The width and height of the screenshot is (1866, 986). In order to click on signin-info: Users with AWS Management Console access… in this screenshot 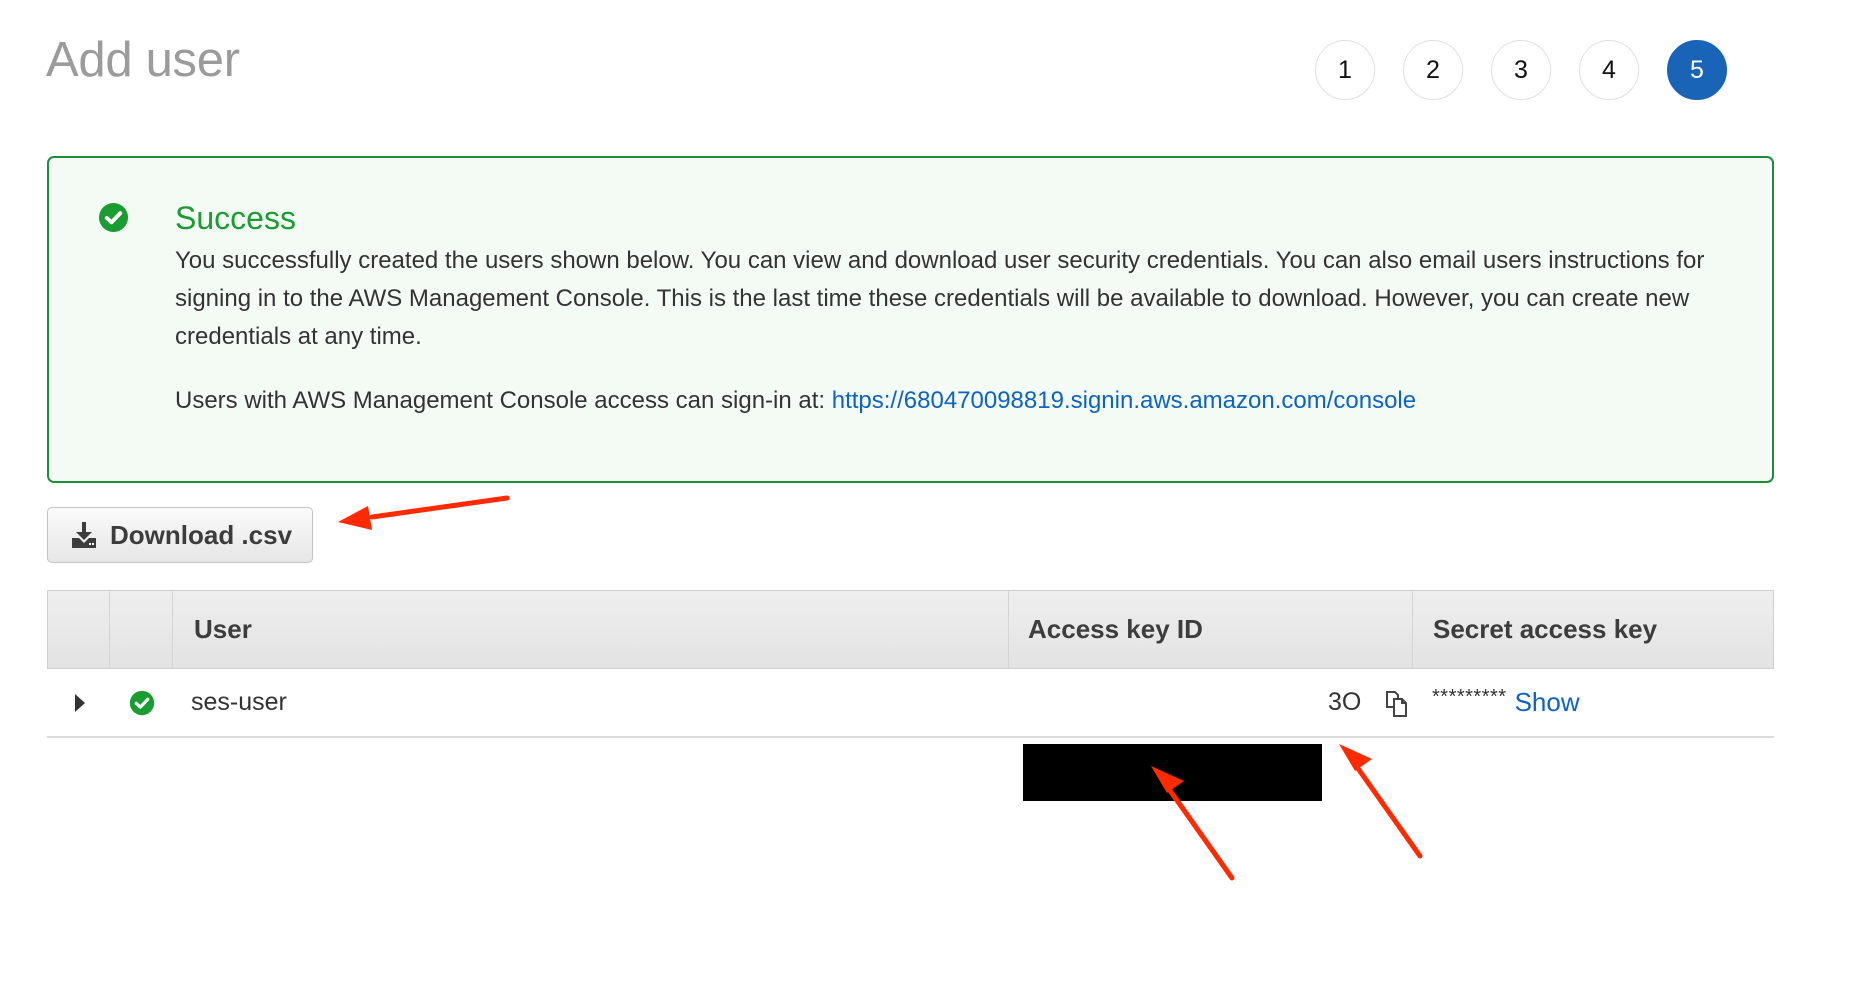, I will do `click(795, 401)`.